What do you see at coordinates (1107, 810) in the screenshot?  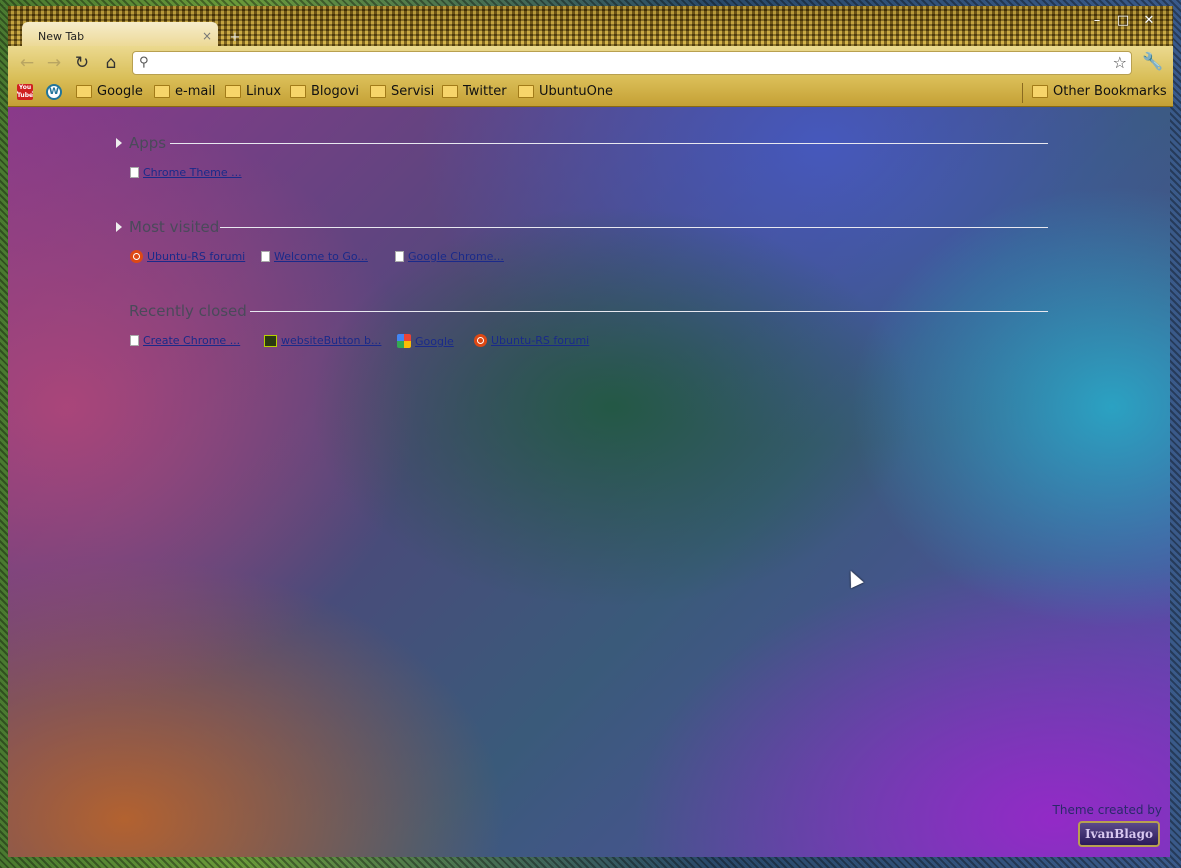 I see `theme-credit: Theme created by` at bounding box center [1107, 810].